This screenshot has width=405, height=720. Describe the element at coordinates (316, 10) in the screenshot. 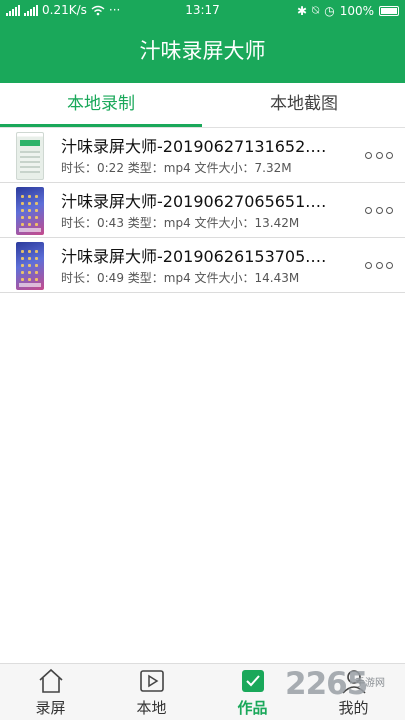

I see `mute-icon: ⍉` at that location.